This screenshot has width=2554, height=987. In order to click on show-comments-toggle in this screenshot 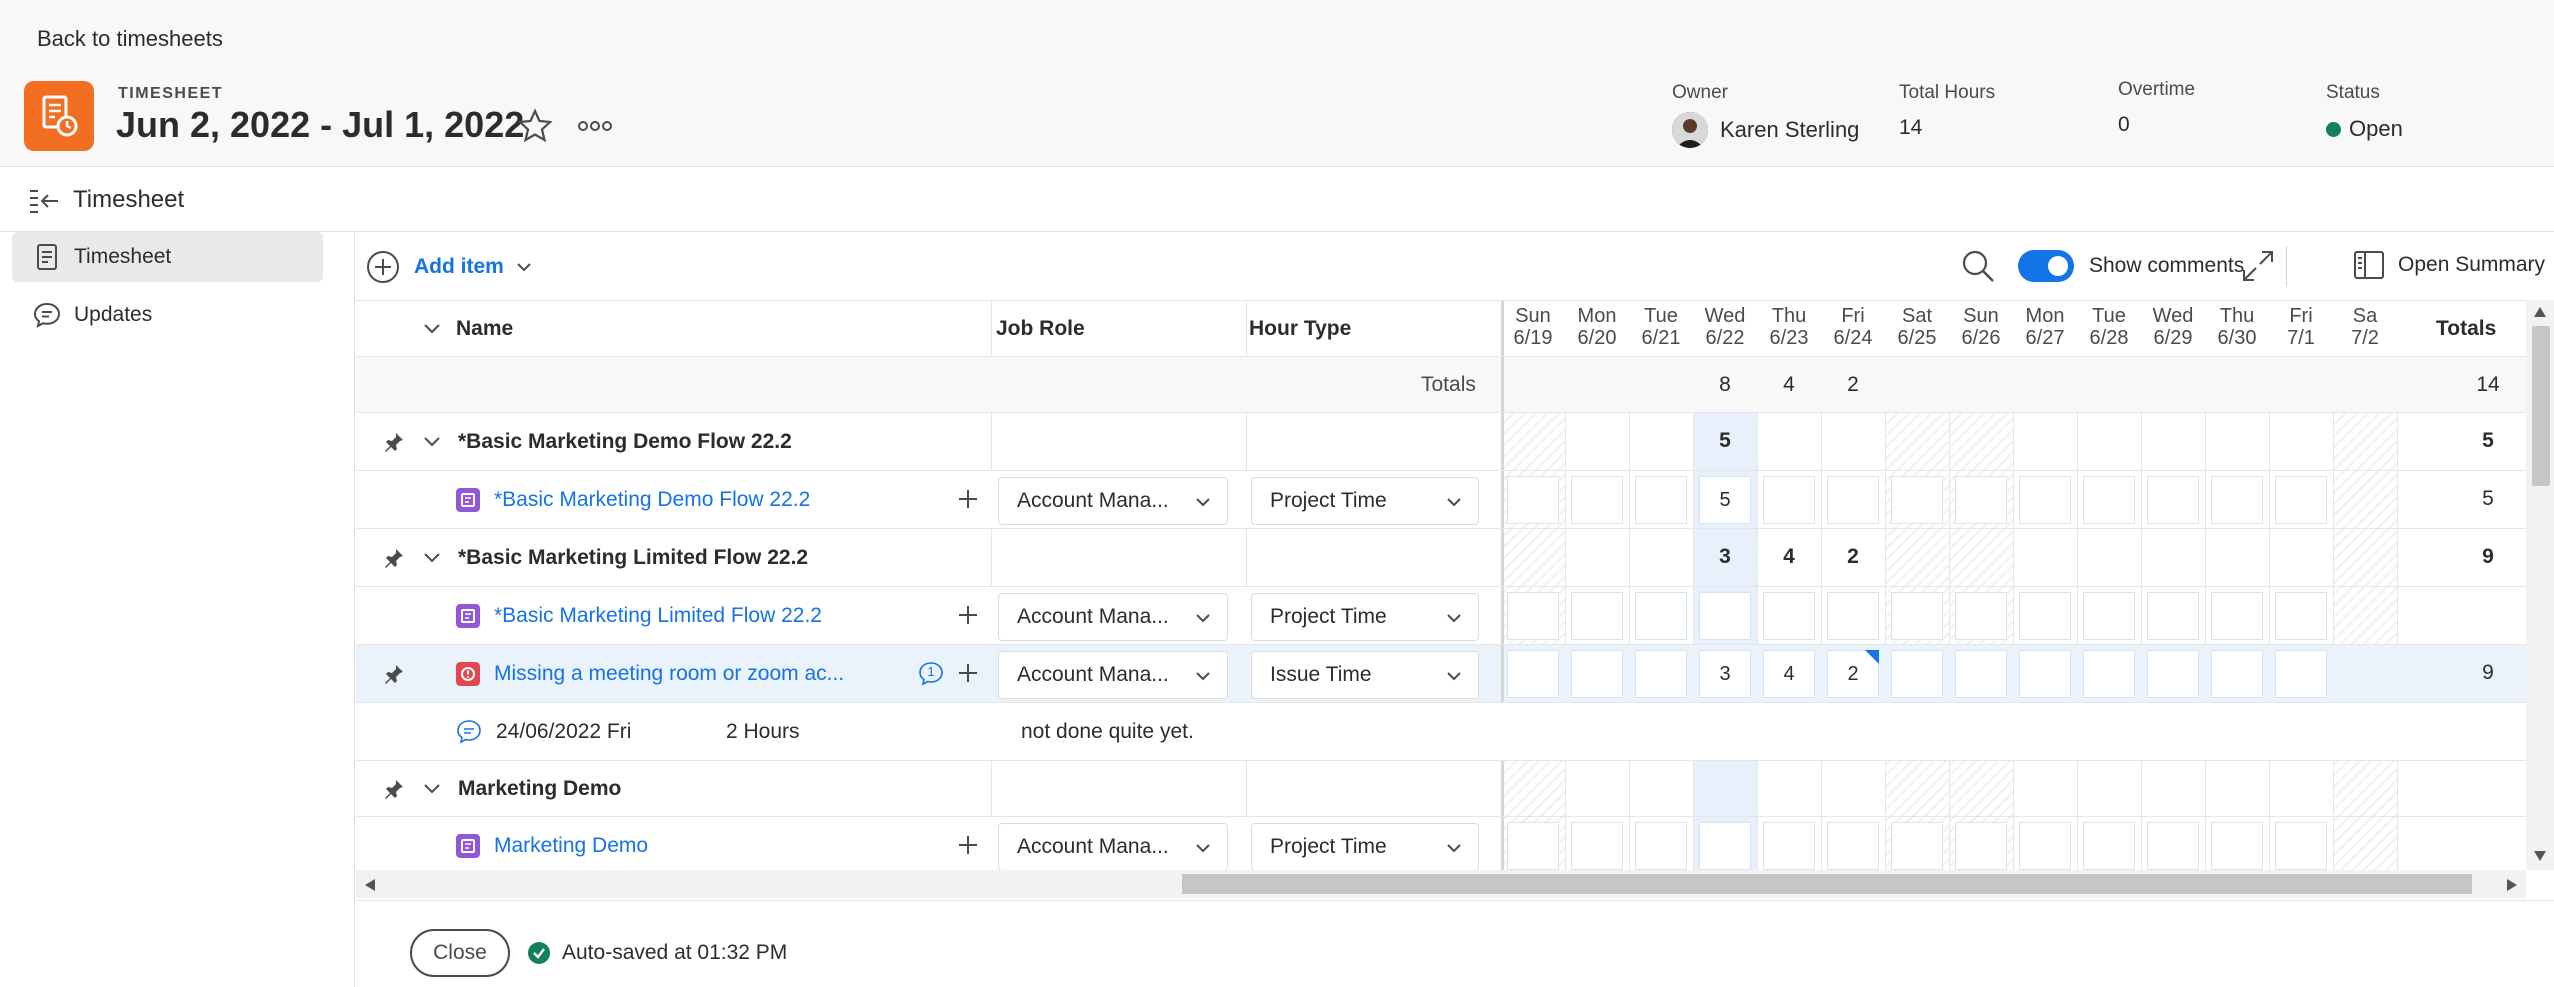, I will do `click(2046, 266)`.